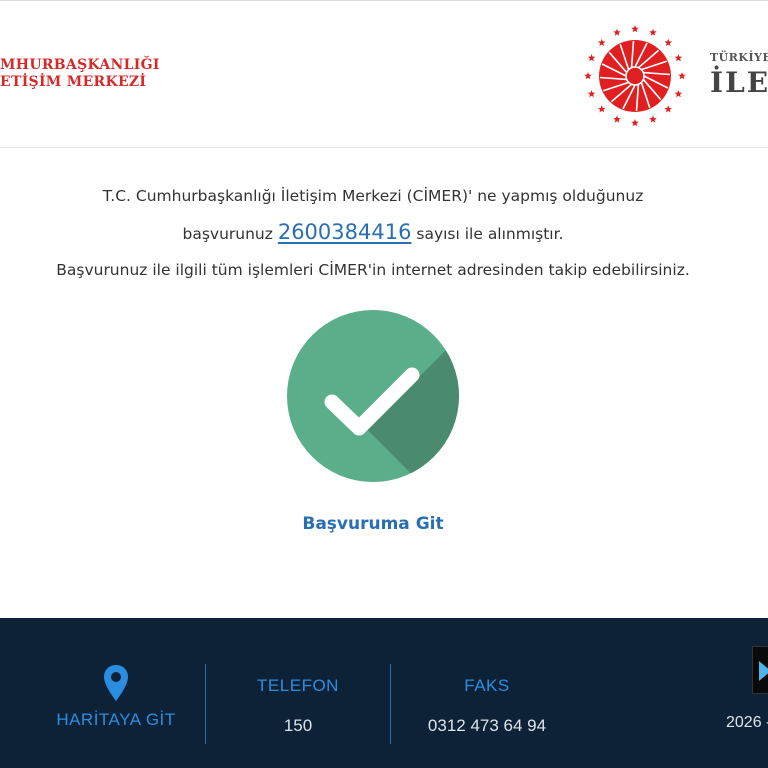 This screenshot has height=768, width=768. What do you see at coordinates (739, 82) in the screenshot?
I see `logo-title: İLET` at bounding box center [739, 82].